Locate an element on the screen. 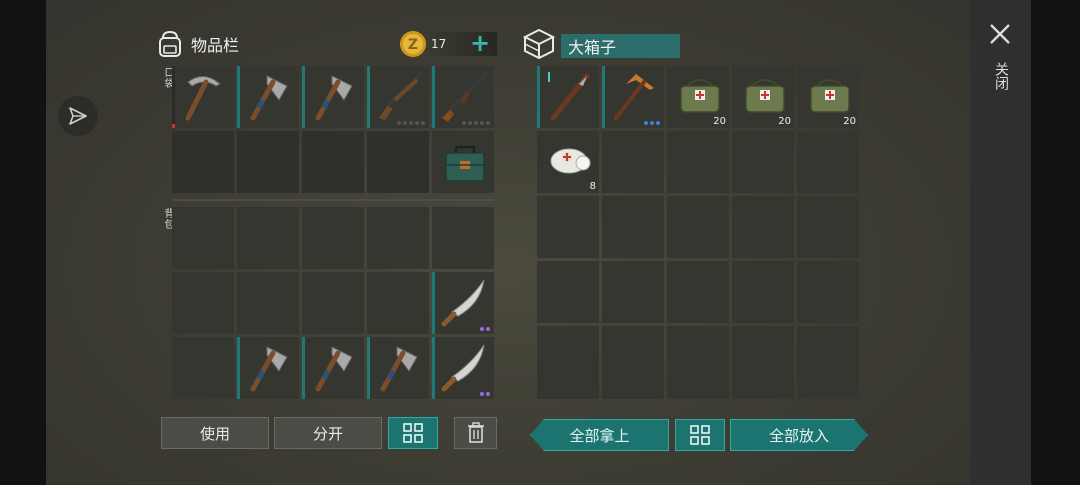  trash-icon is located at coordinates (475, 432).